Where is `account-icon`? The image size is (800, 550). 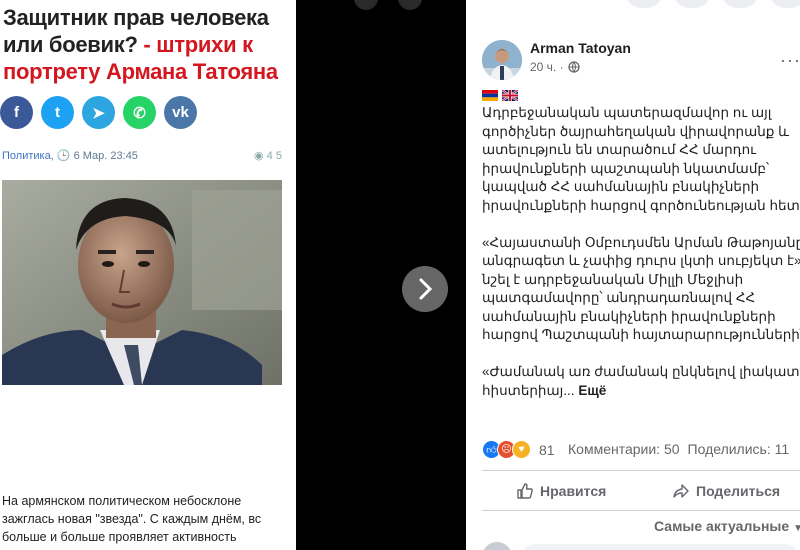 account-icon is located at coordinates (740, 4).